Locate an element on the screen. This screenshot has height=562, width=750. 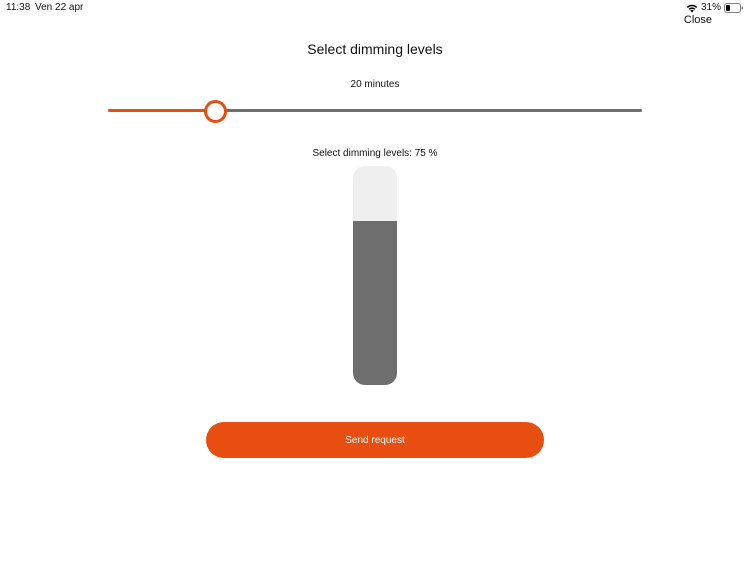
page-title: Select dimming levels is located at coordinates (375, 49).